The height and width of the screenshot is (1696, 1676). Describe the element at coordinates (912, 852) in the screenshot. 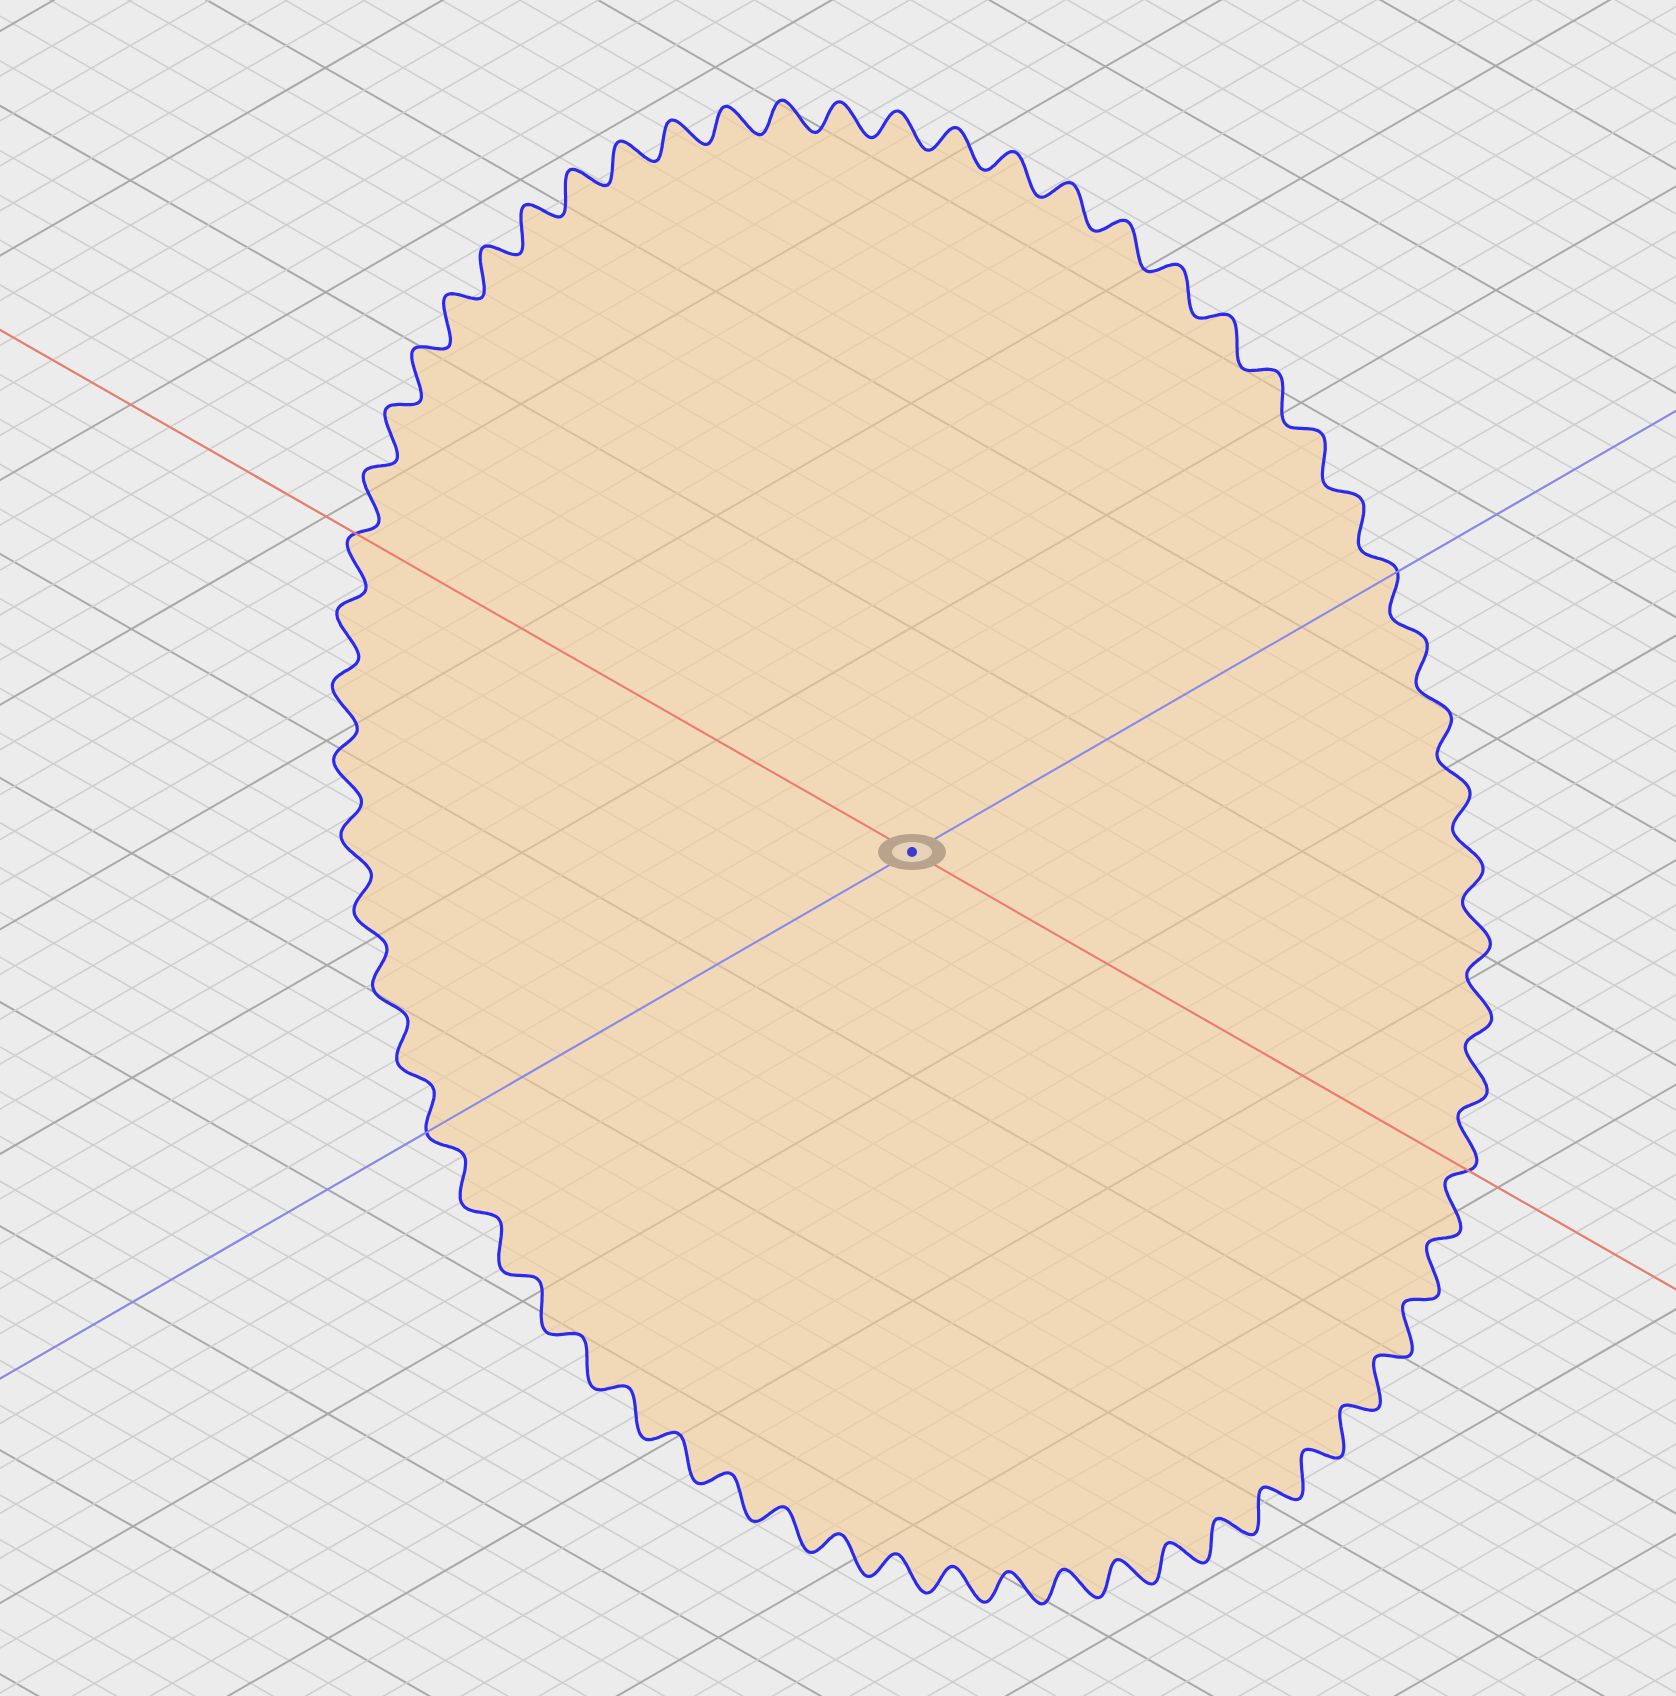

I see `origin-point-icon` at that location.